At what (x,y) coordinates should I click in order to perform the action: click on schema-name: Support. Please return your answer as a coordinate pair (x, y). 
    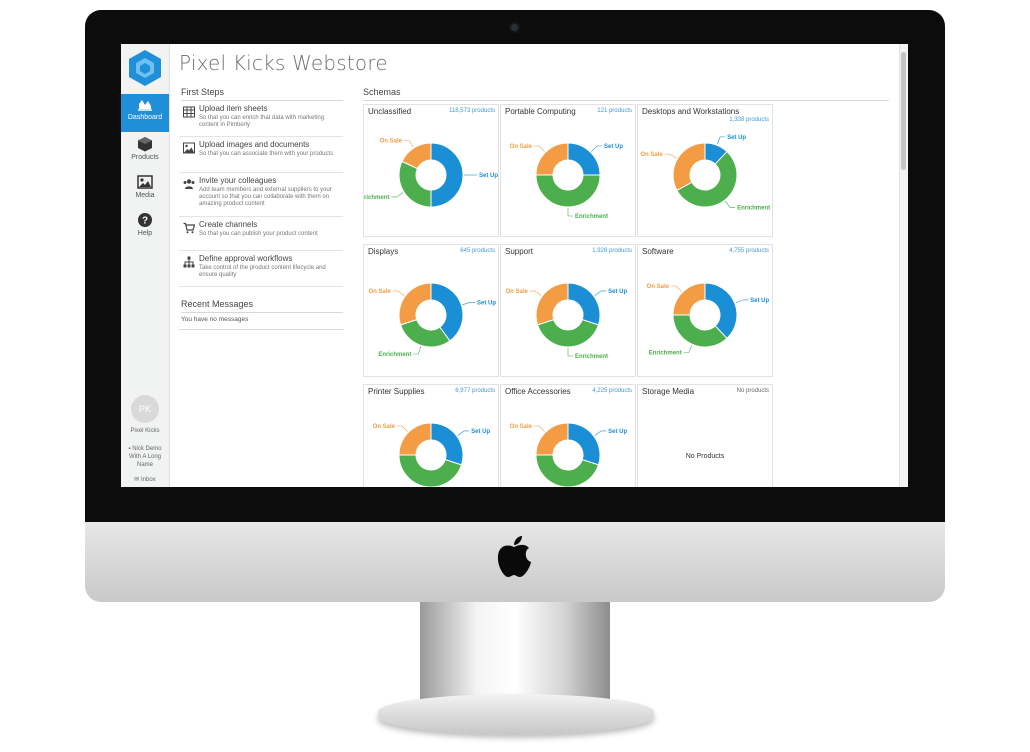
    Looking at the image, I should click on (519, 251).